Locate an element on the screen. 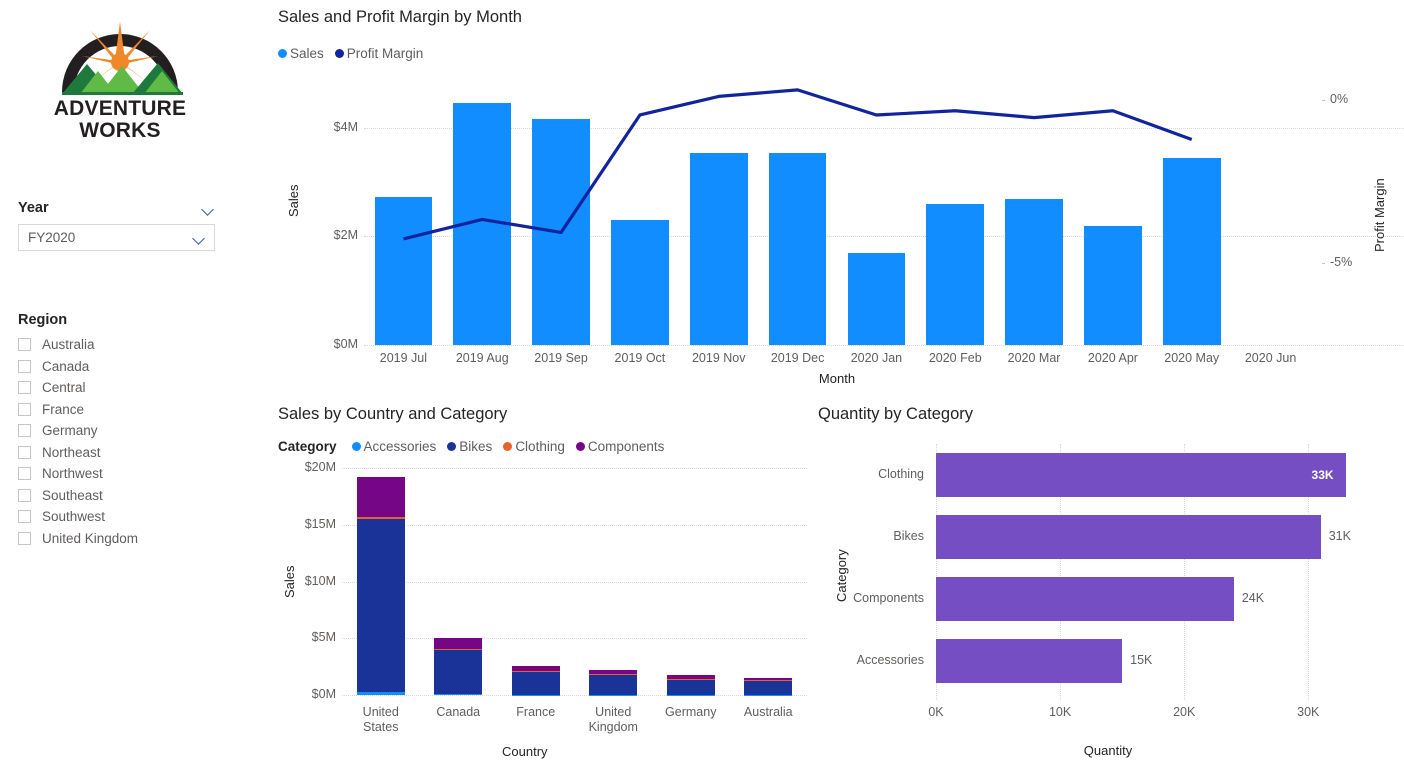 The width and height of the screenshot is (1404, 778). chart3-y-axis-label: Category is located at coordinates (841, 575).